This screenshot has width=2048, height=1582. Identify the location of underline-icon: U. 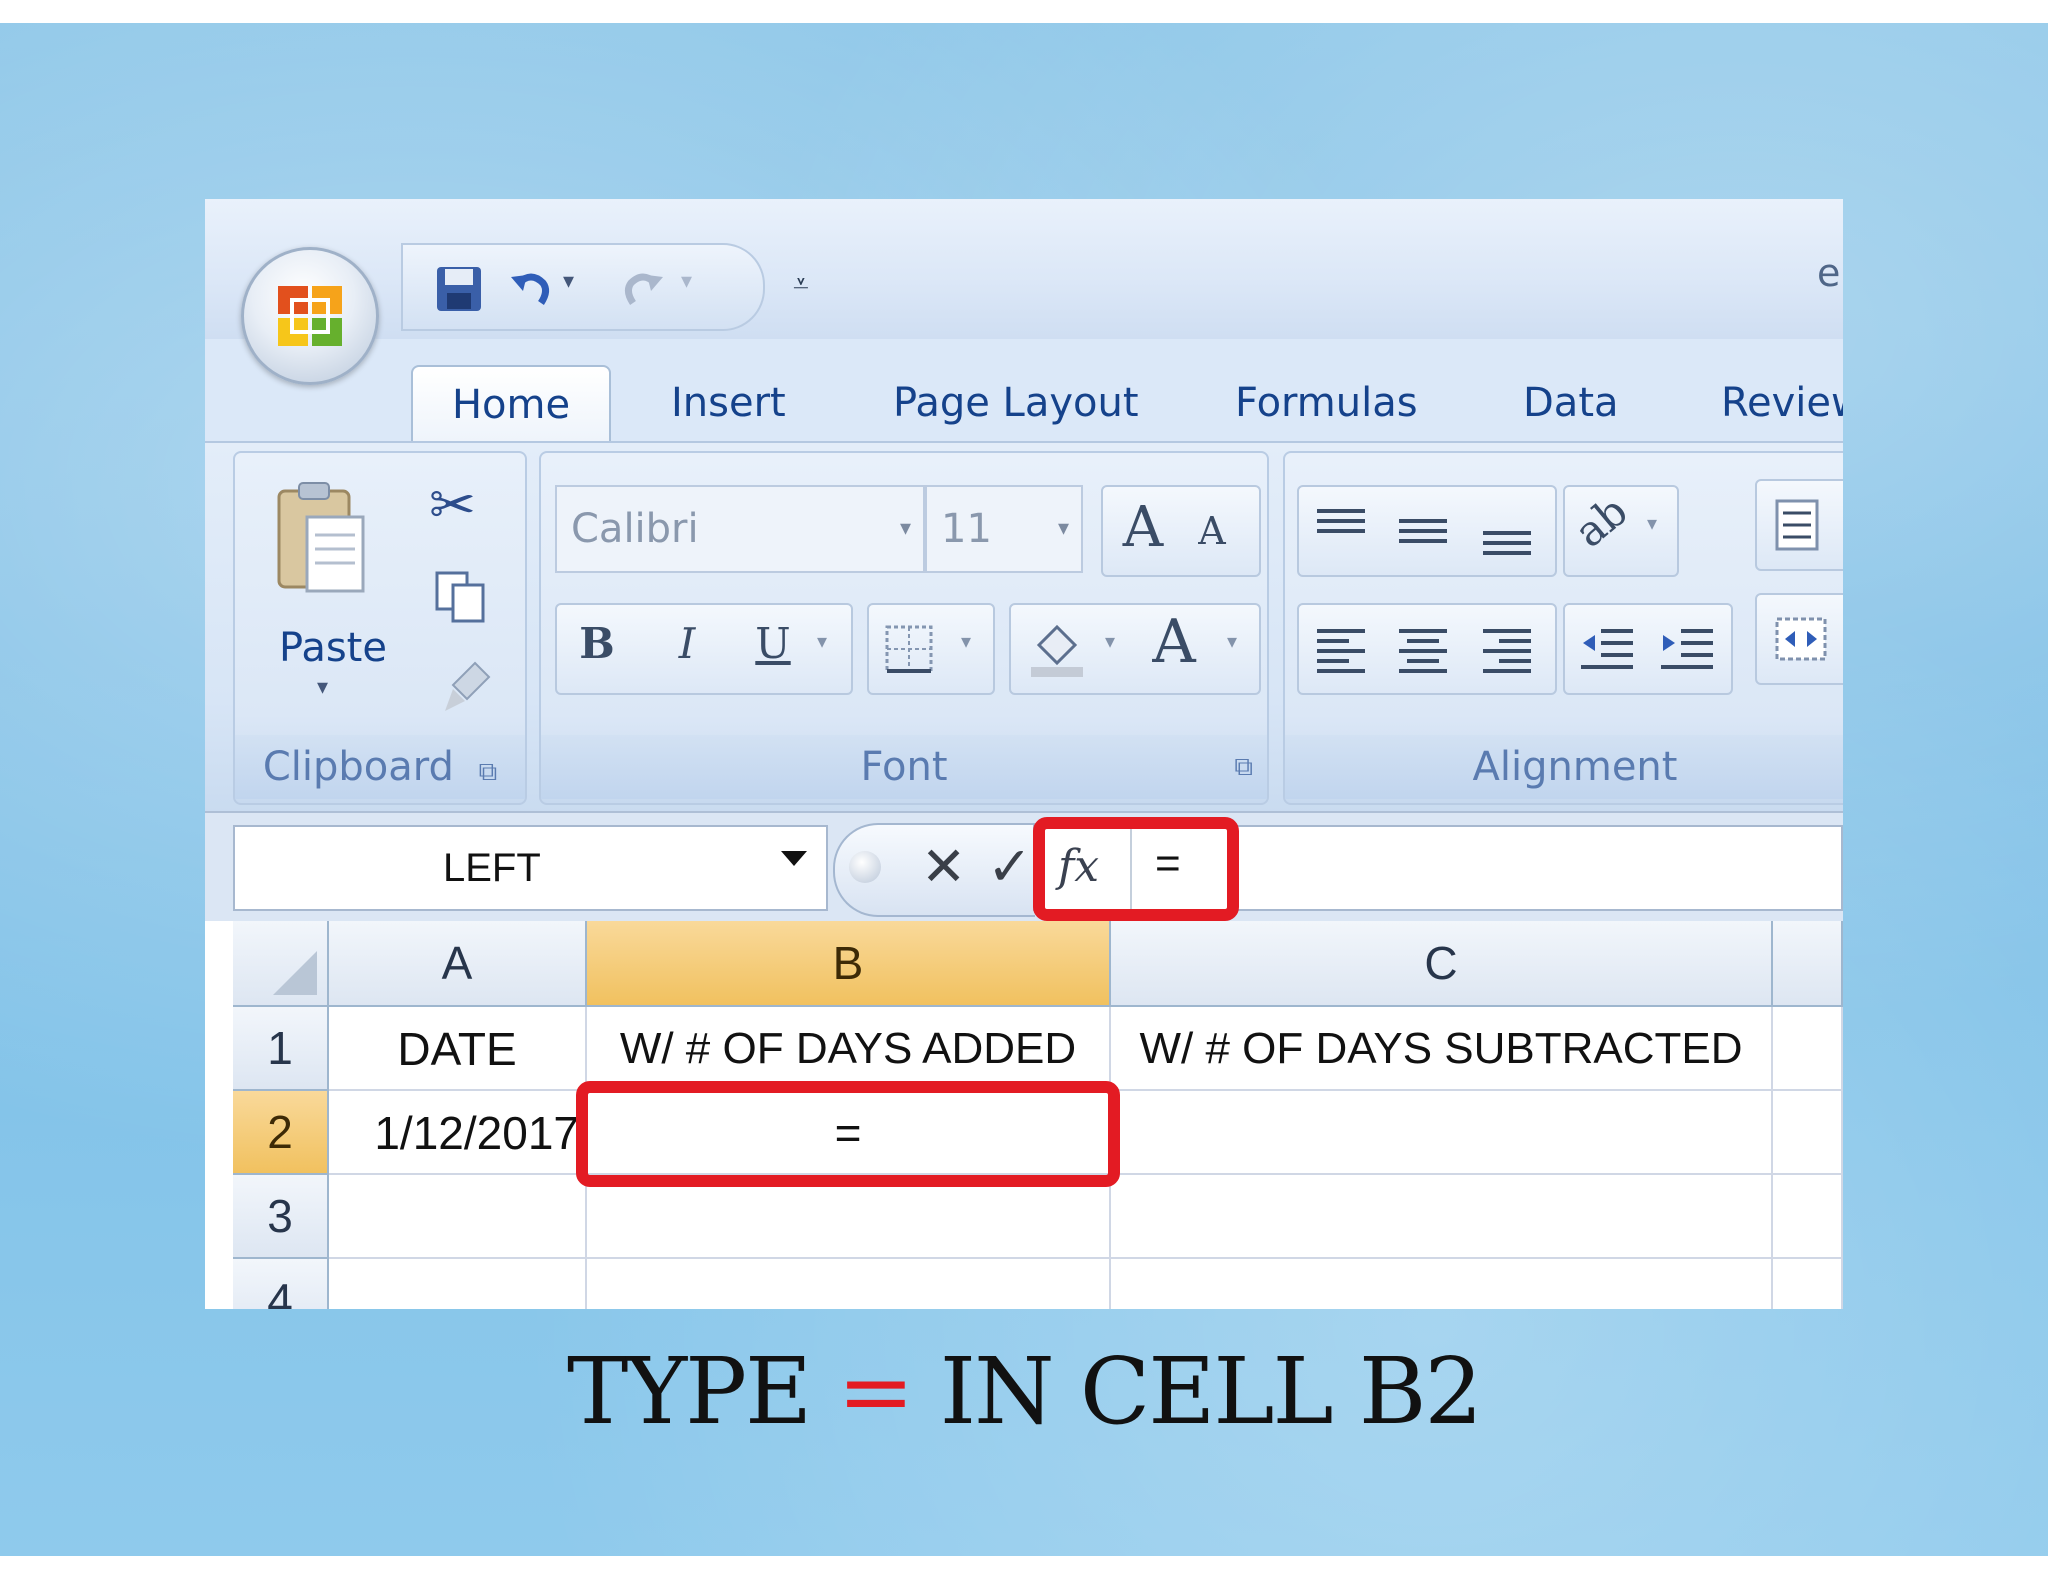
(773, 643).